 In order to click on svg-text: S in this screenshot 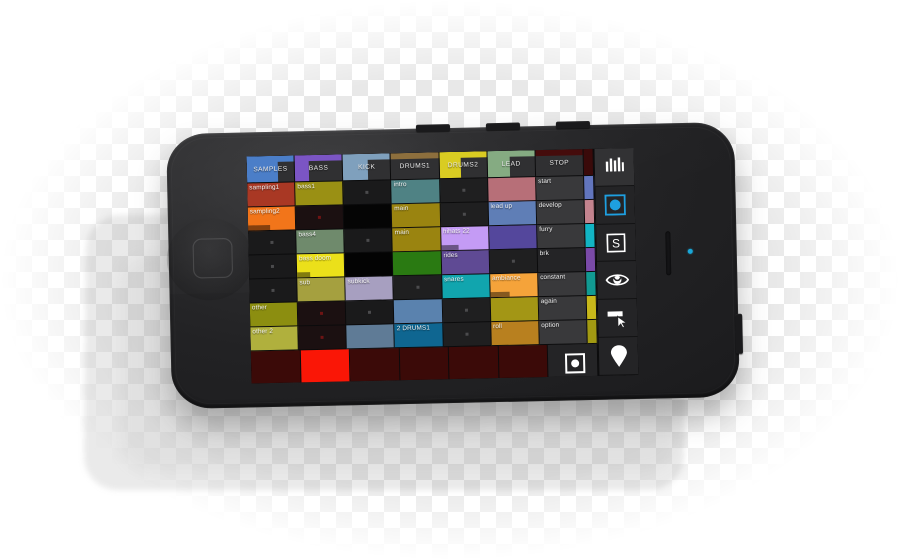, I will do `click(616, 243)`.